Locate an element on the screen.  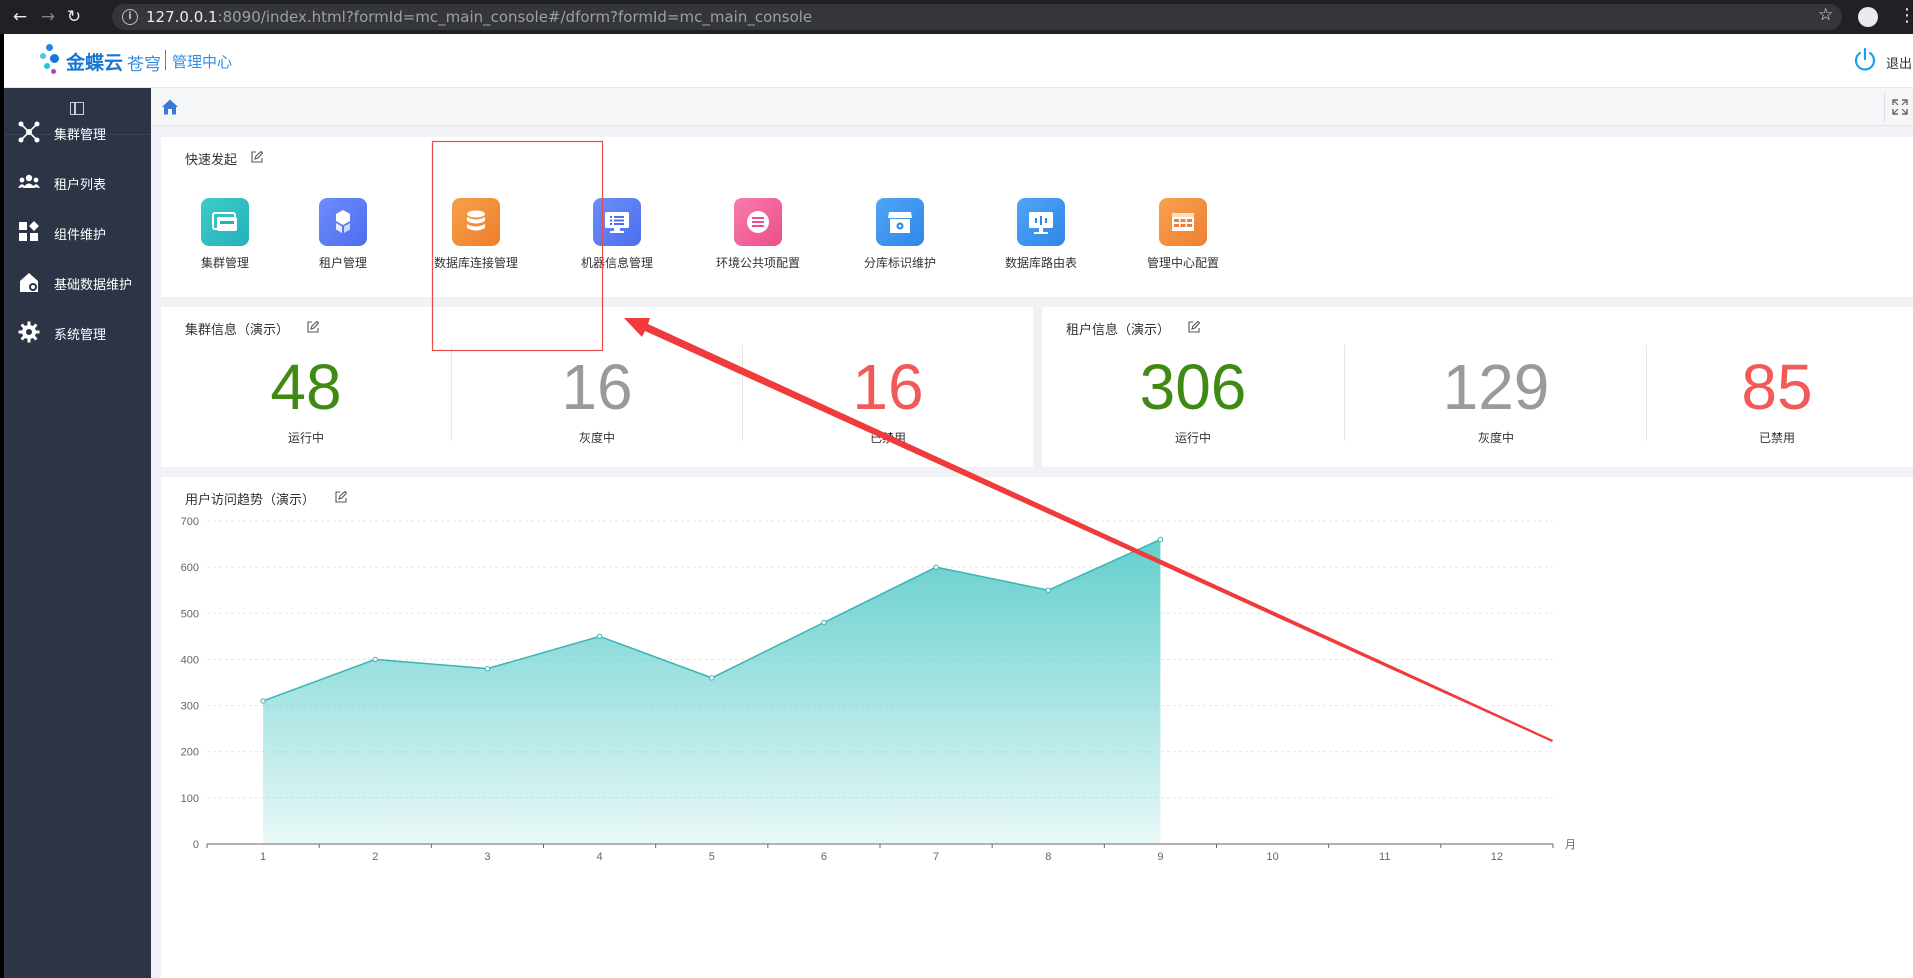
sidebar-item-label: 系统管理 is located at coordinates (80, 335).